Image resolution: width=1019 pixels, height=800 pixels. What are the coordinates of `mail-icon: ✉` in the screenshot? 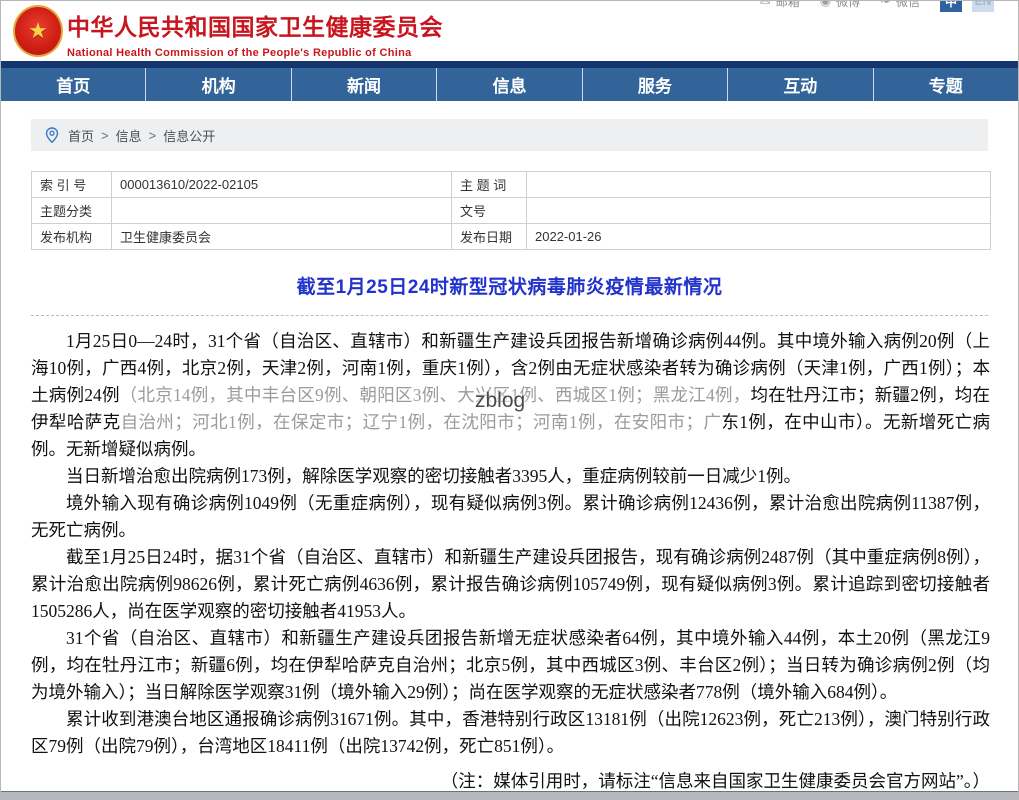 It's located at (765, 4).